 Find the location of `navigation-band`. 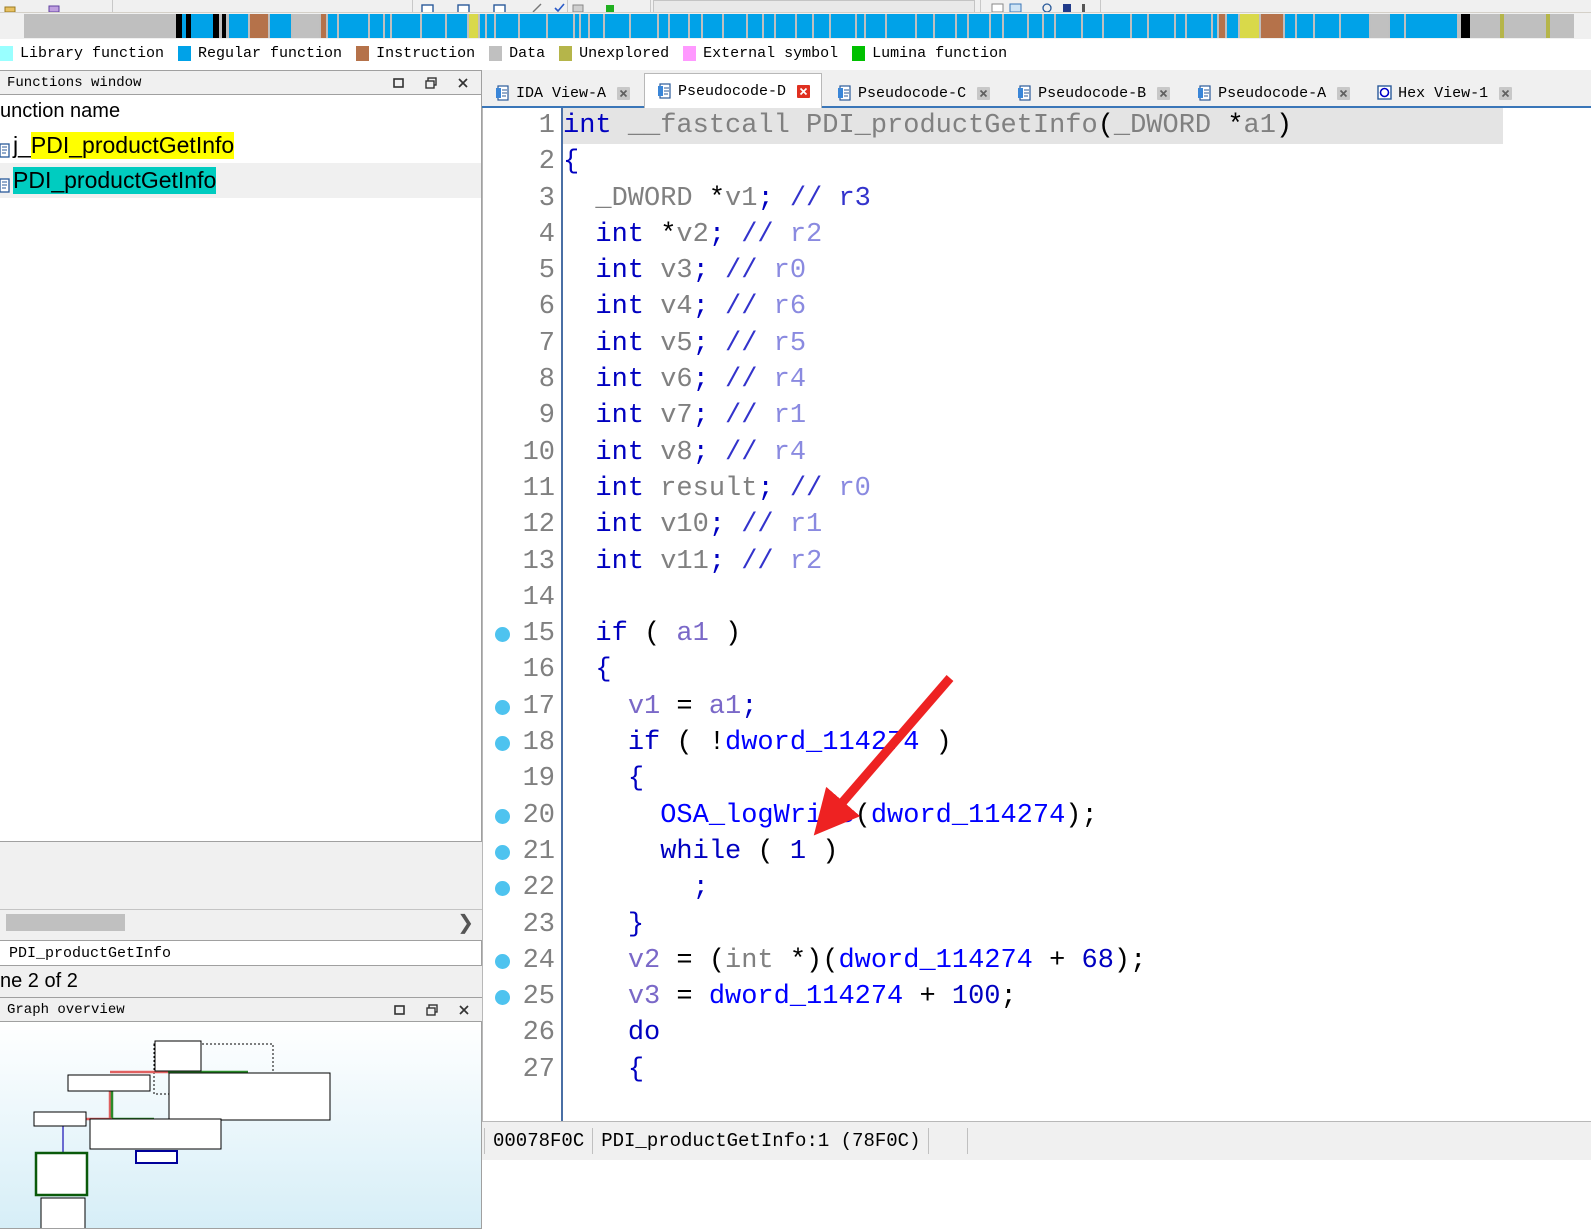

navigation-band is located at coordinates (795, 26).